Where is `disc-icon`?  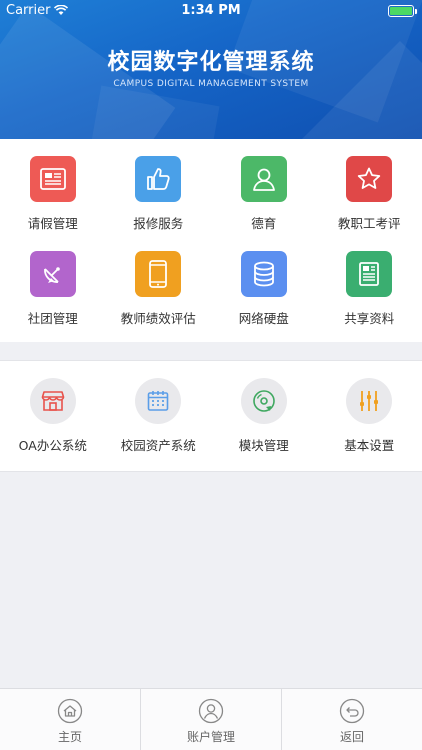 disc-icon is located at coordinates (263, 401).